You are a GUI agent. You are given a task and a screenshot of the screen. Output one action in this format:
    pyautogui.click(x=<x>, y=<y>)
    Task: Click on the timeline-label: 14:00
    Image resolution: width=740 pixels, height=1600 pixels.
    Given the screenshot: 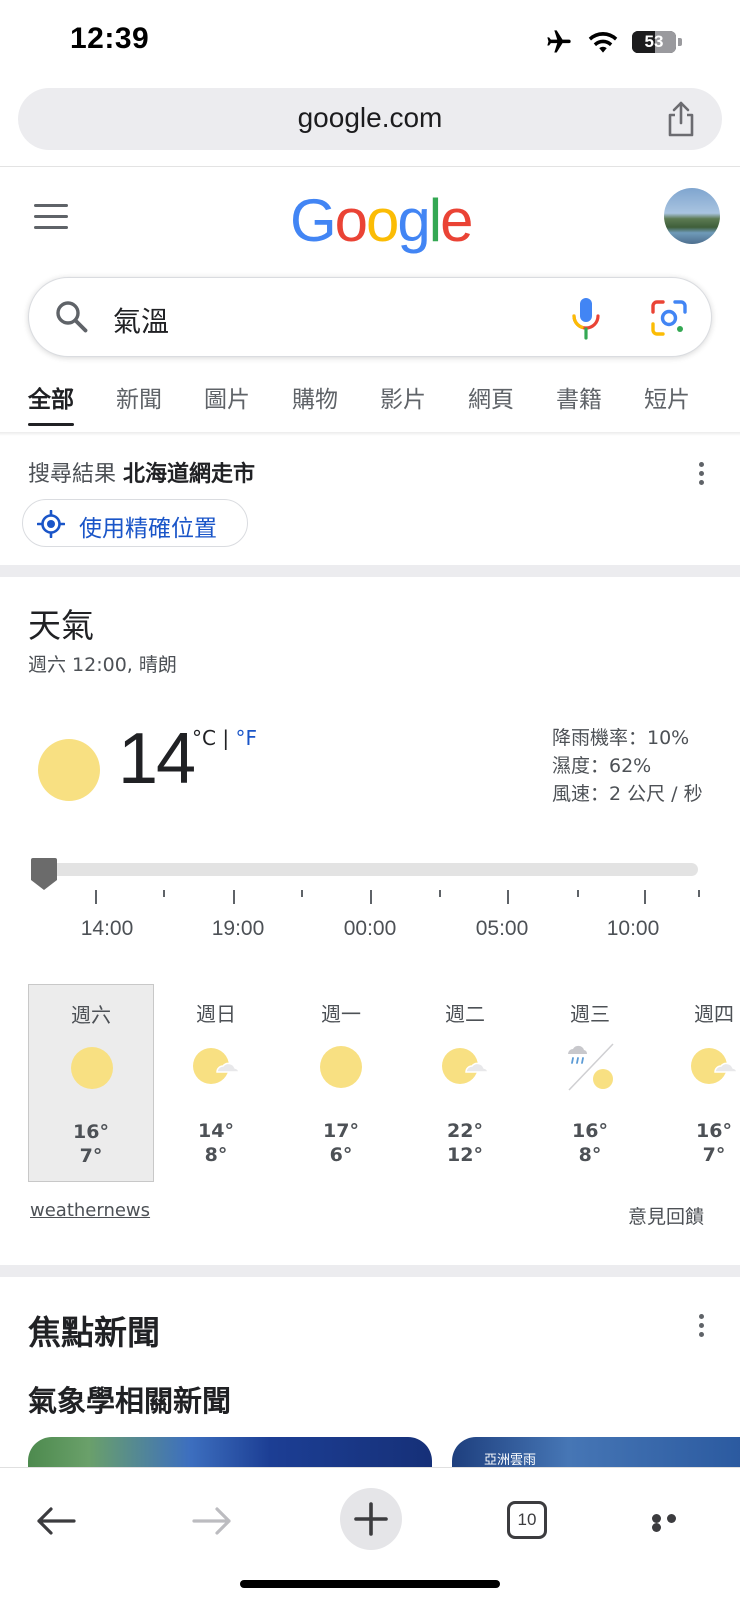 What is the action you would take?
    pyautogui.click(x=107, y=928)
    